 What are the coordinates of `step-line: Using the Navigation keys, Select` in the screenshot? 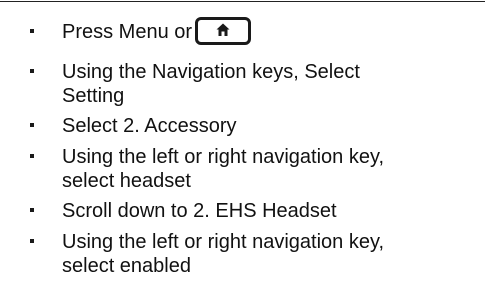 It's located at (211, 72).